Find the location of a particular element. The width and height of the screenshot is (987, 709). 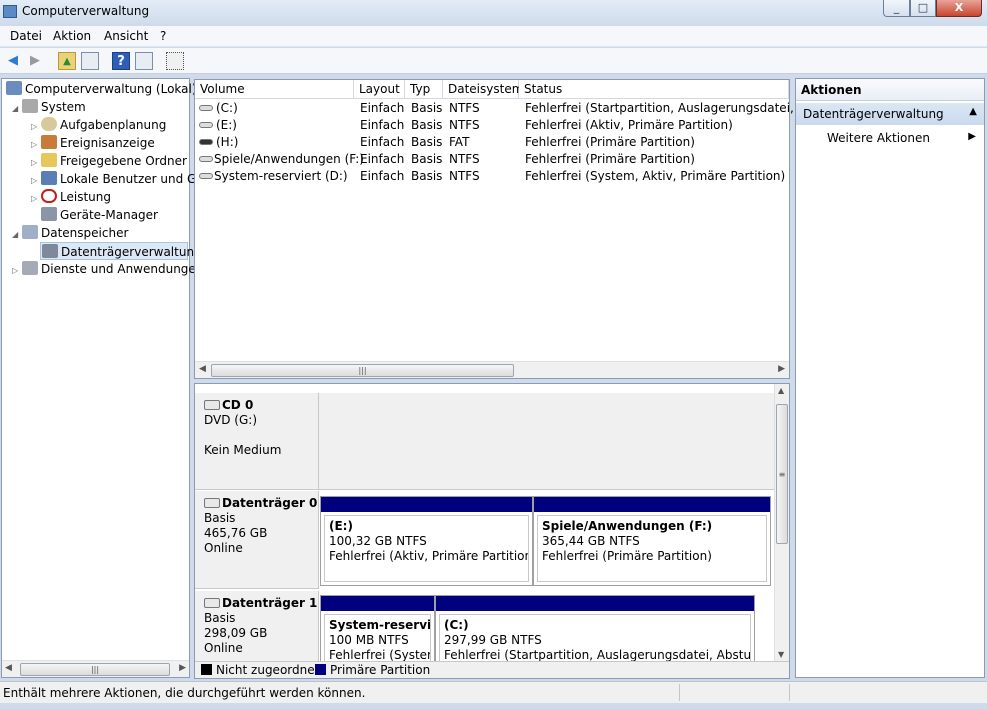

partition-status: Fehlerfrei (Primäre Partition) is located at coordinates (627, 556).